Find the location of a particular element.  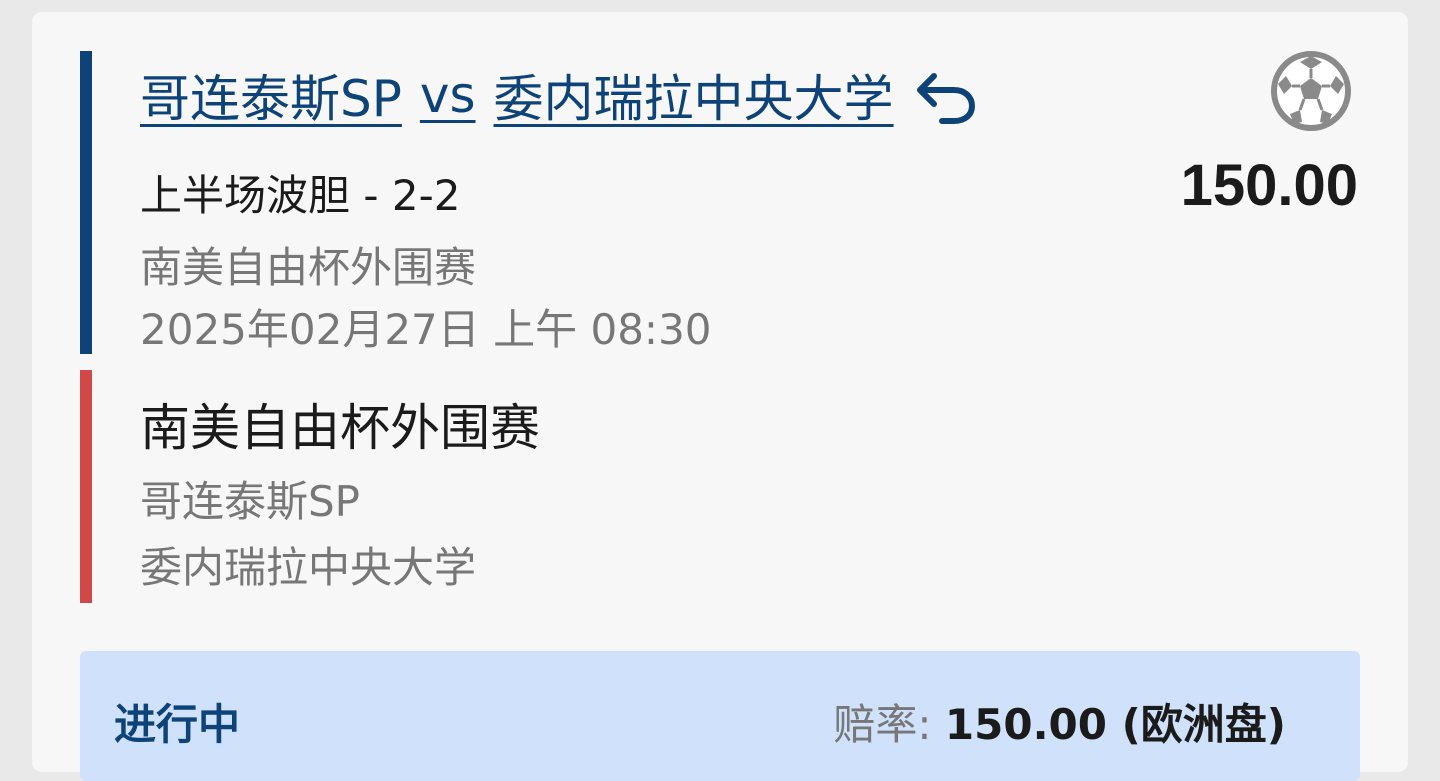

odds-value: 150.00 (欧洲盘) is located at coordinates (1115, 724).